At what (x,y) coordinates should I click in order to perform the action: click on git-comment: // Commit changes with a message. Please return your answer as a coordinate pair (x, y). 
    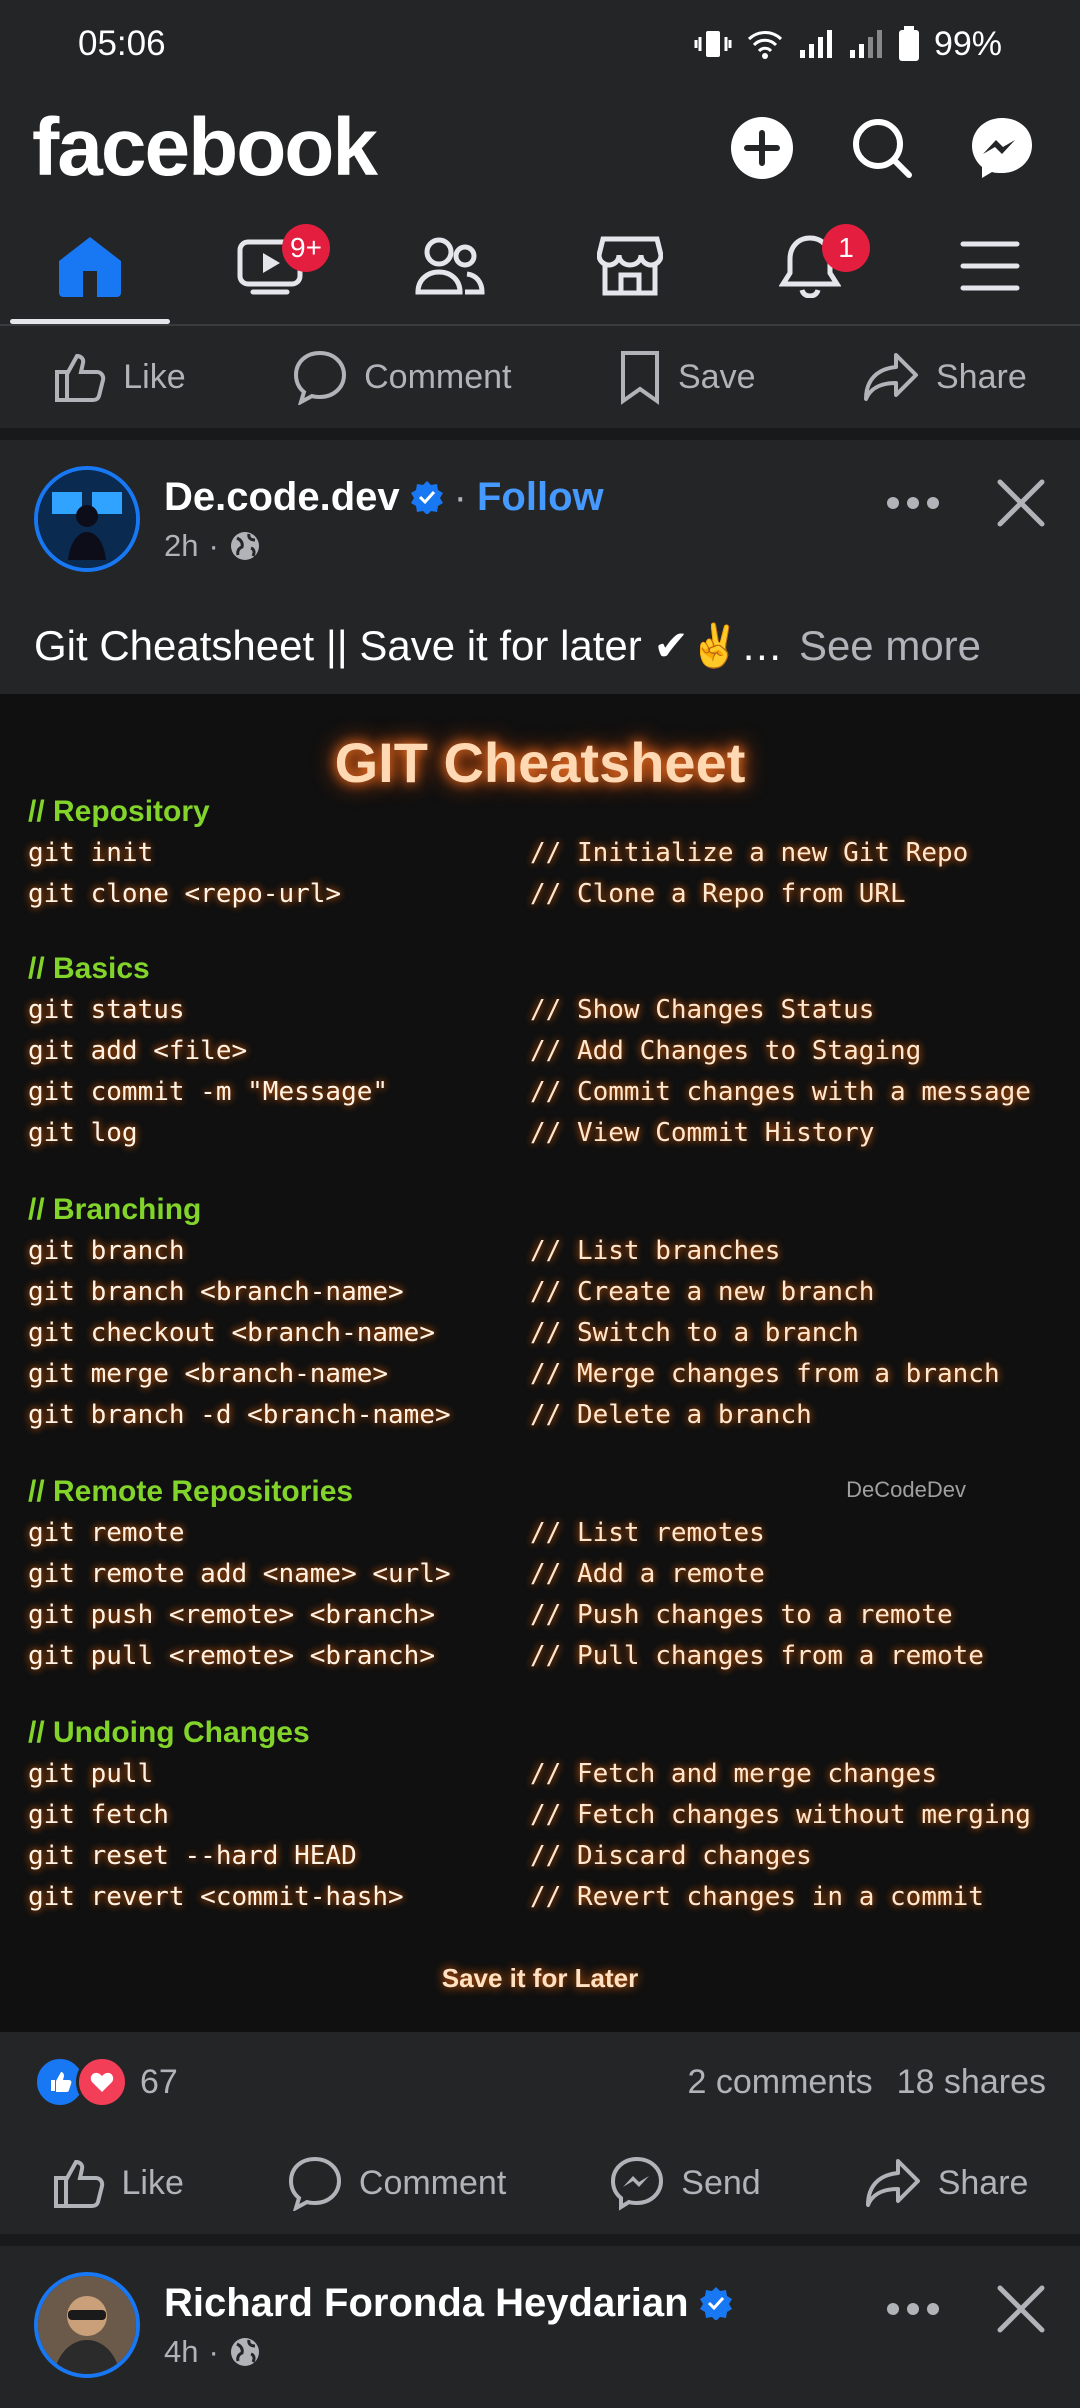
    Looking at the image, I should click on (780, 1092).